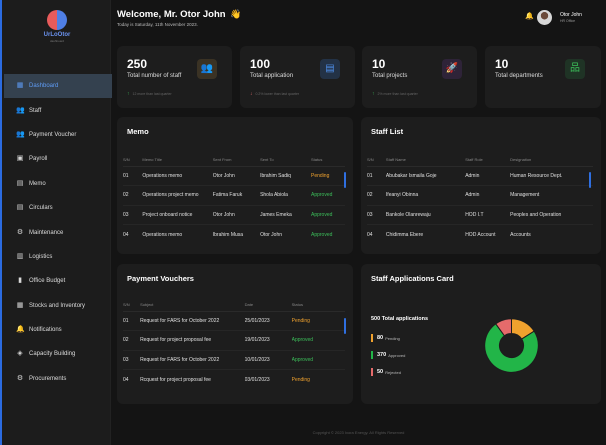 The width and height of the screenshot is (606, 445). I want to click on avatar, so click(544, 17).